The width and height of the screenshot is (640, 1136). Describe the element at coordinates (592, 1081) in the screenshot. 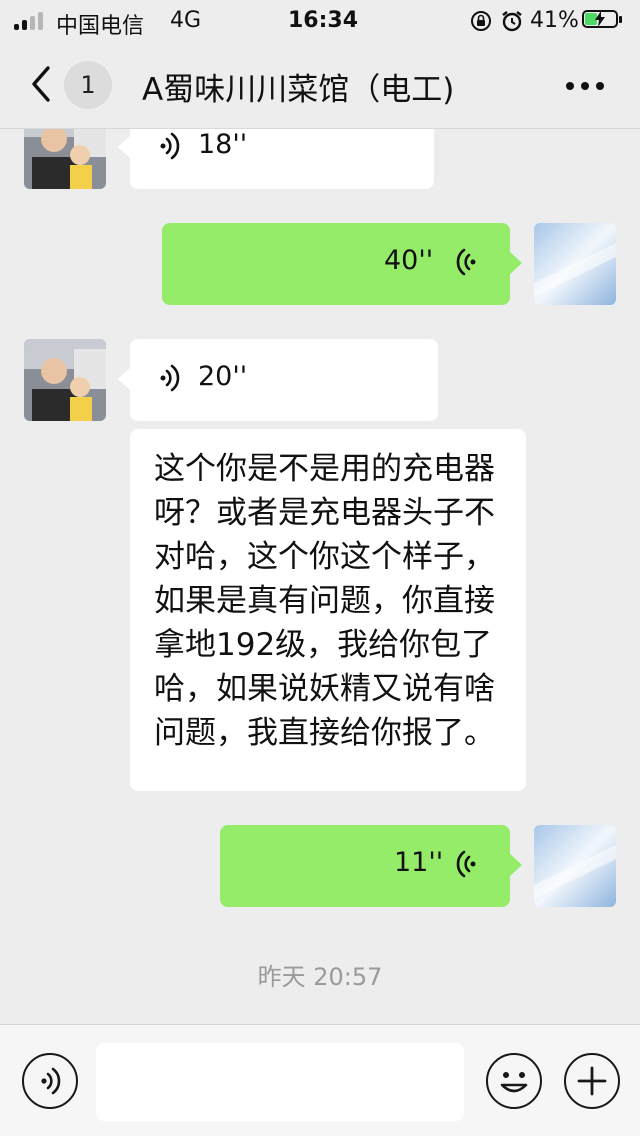

I see `plus-icon` at that location.